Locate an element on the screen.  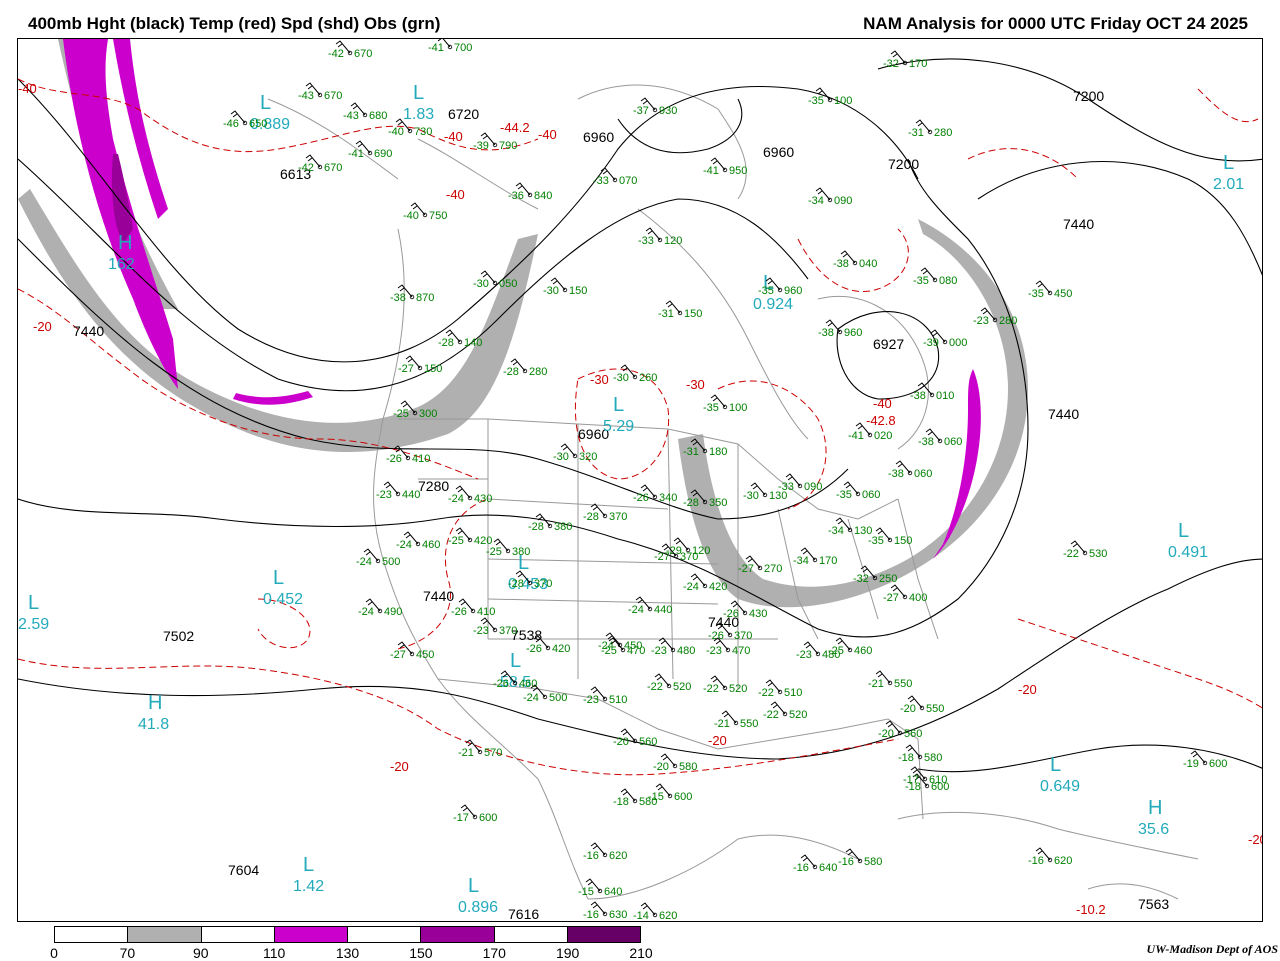
station-observation: -34 090 is located at coordinates (830, 197).